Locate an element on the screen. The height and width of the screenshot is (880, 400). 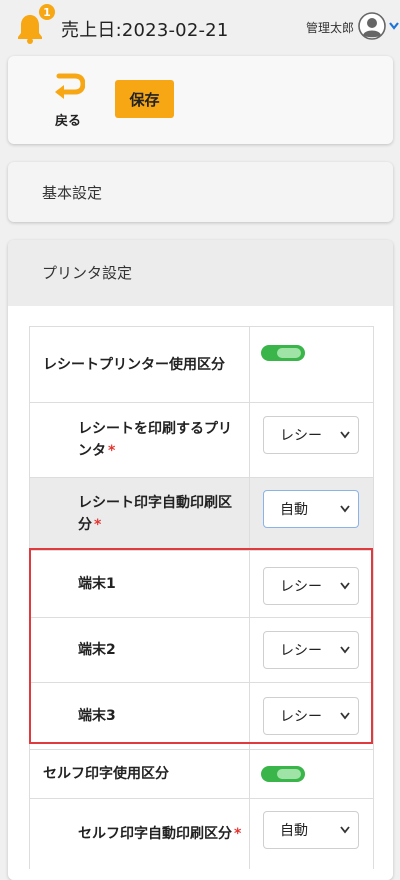
receipt-printer-label: レシートを印刷するプリンタ * is located at coordinates (155, 440).